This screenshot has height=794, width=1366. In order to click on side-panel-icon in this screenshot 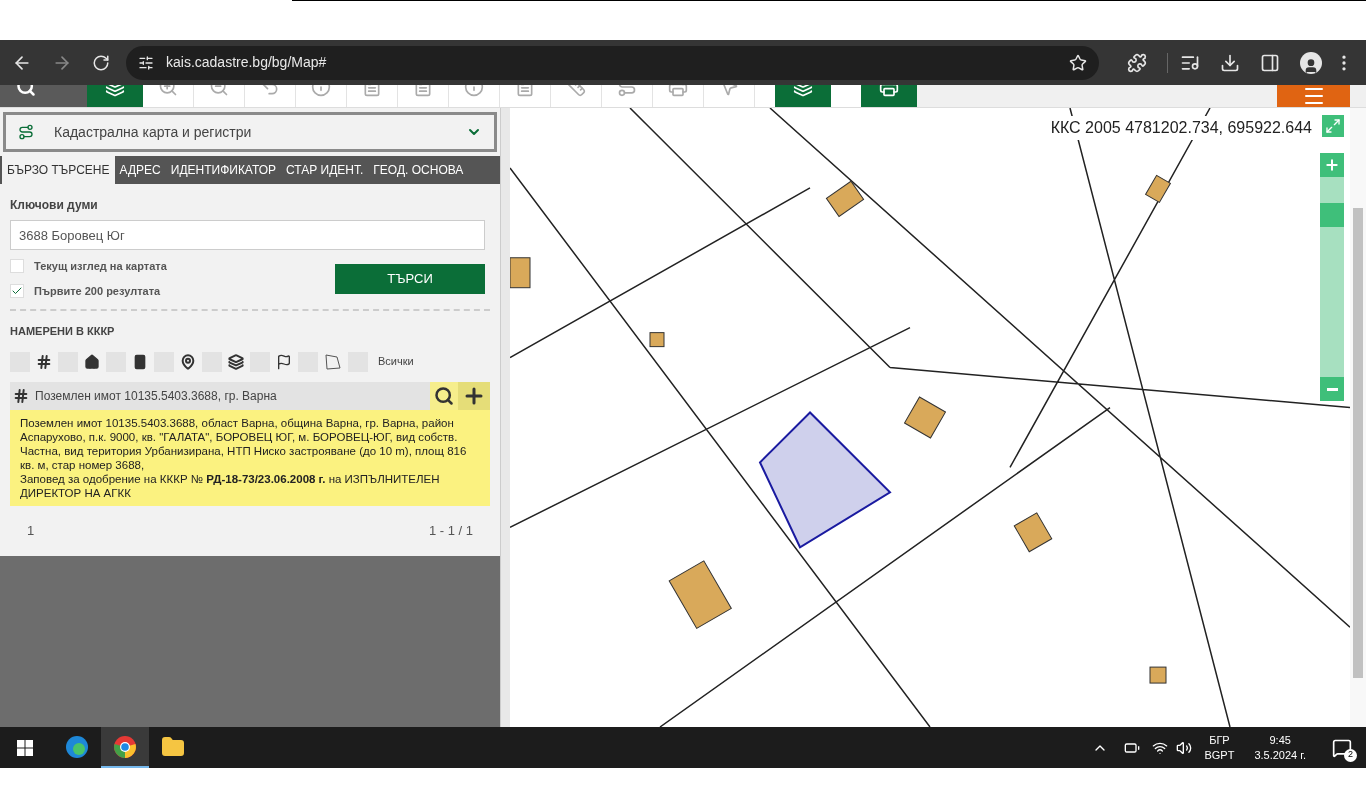, I will do `click(1270, 62)`.